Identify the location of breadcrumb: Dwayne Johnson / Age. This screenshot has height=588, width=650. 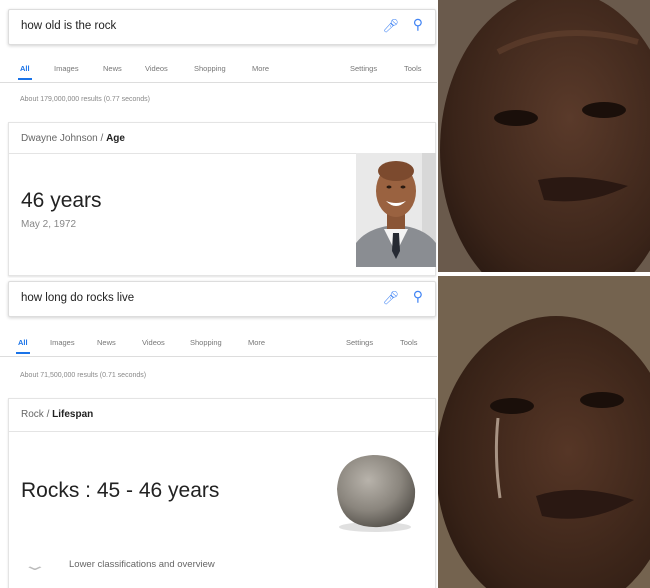
(73, 138).